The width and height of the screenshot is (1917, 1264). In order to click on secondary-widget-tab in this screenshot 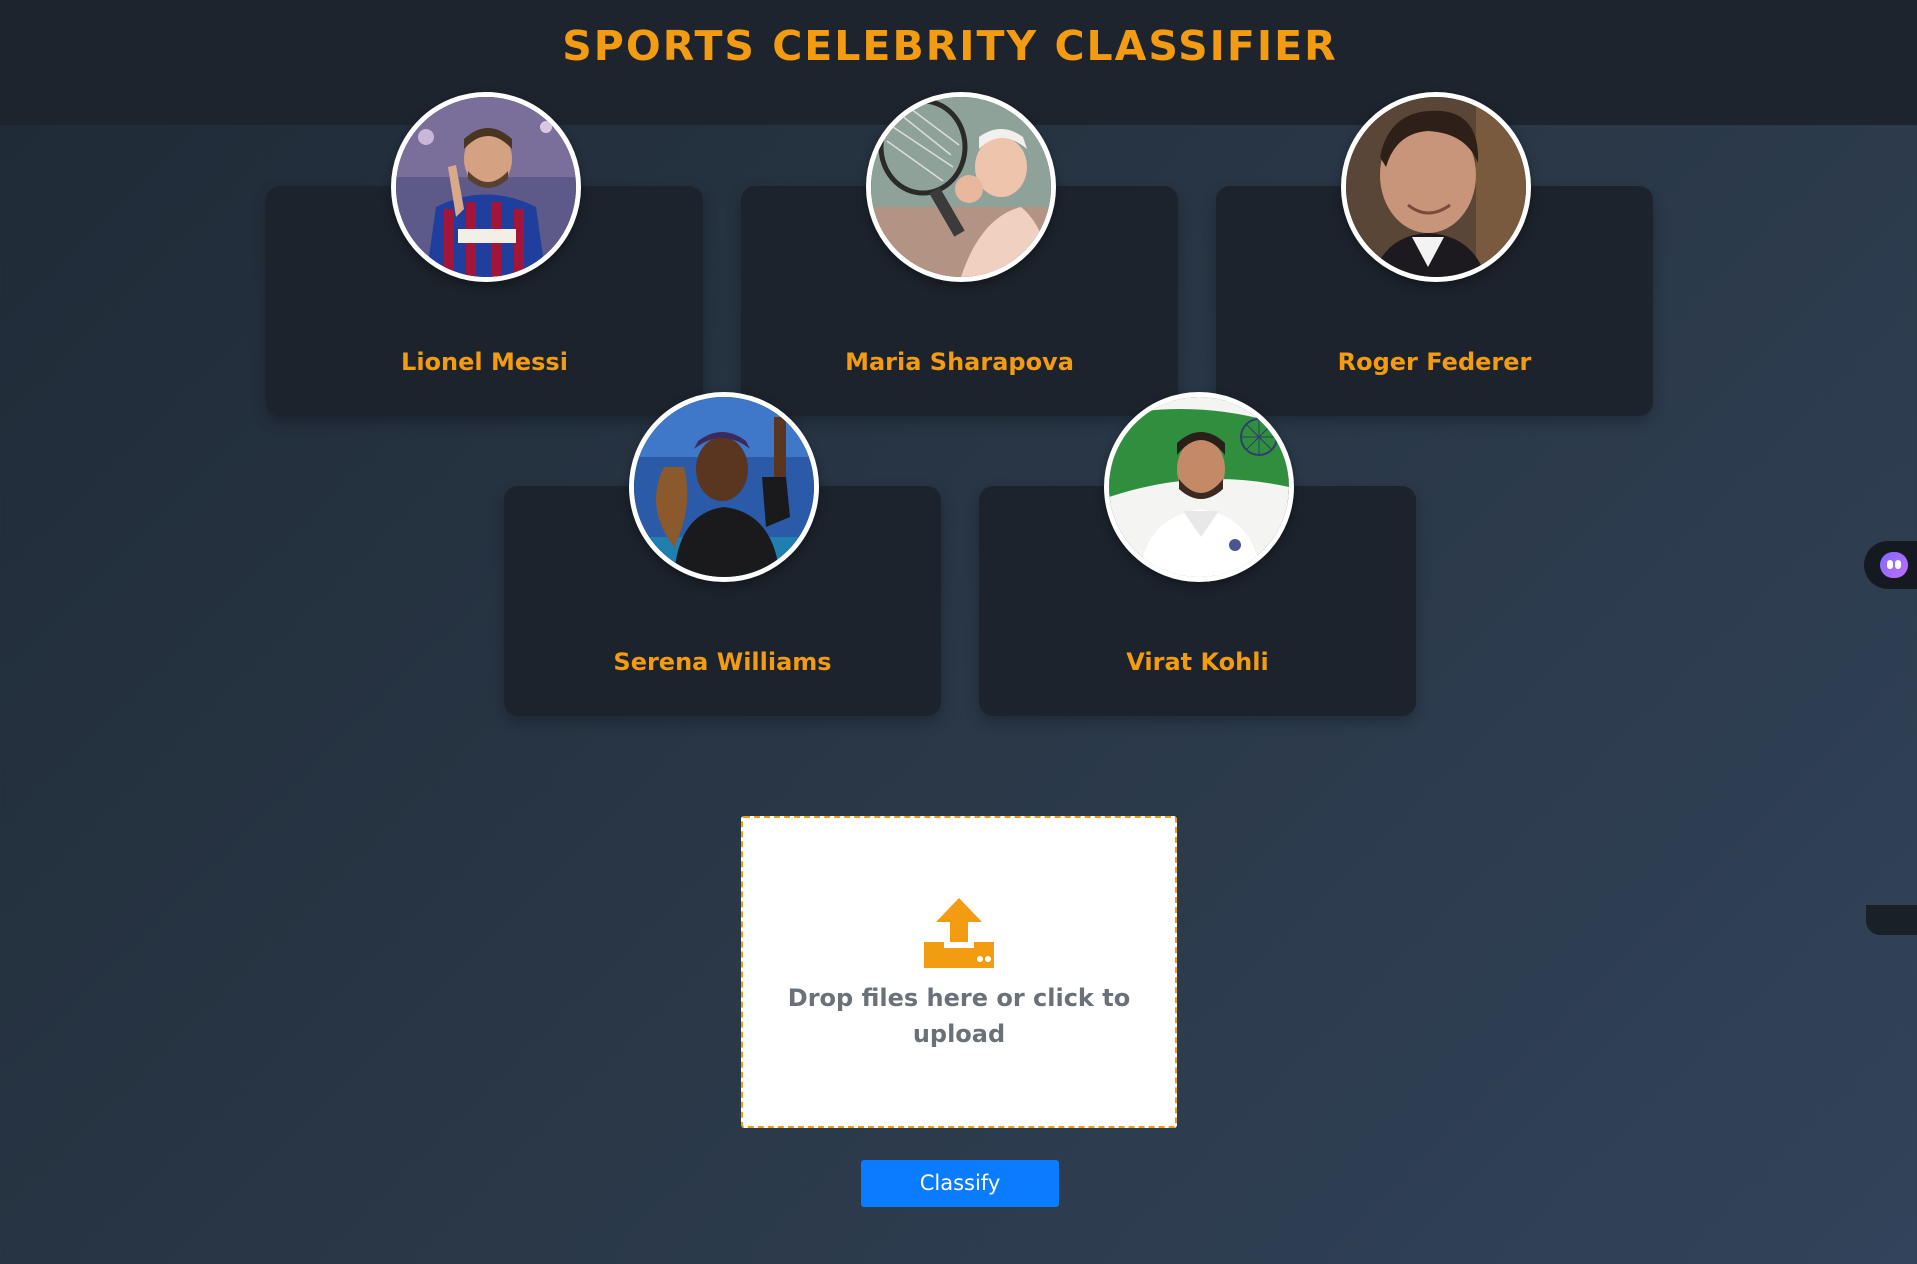, I will do `click(1891, 920)`.